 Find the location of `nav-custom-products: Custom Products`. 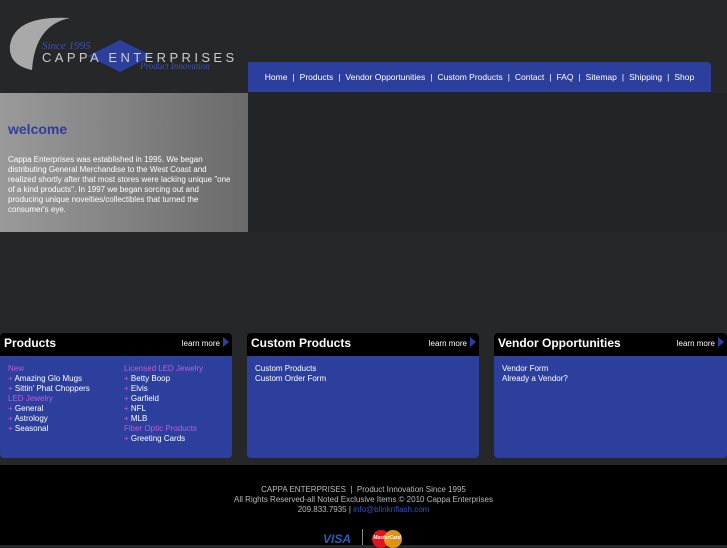

nav-custom-products: Custom Products is located at coordinates (470, 77).